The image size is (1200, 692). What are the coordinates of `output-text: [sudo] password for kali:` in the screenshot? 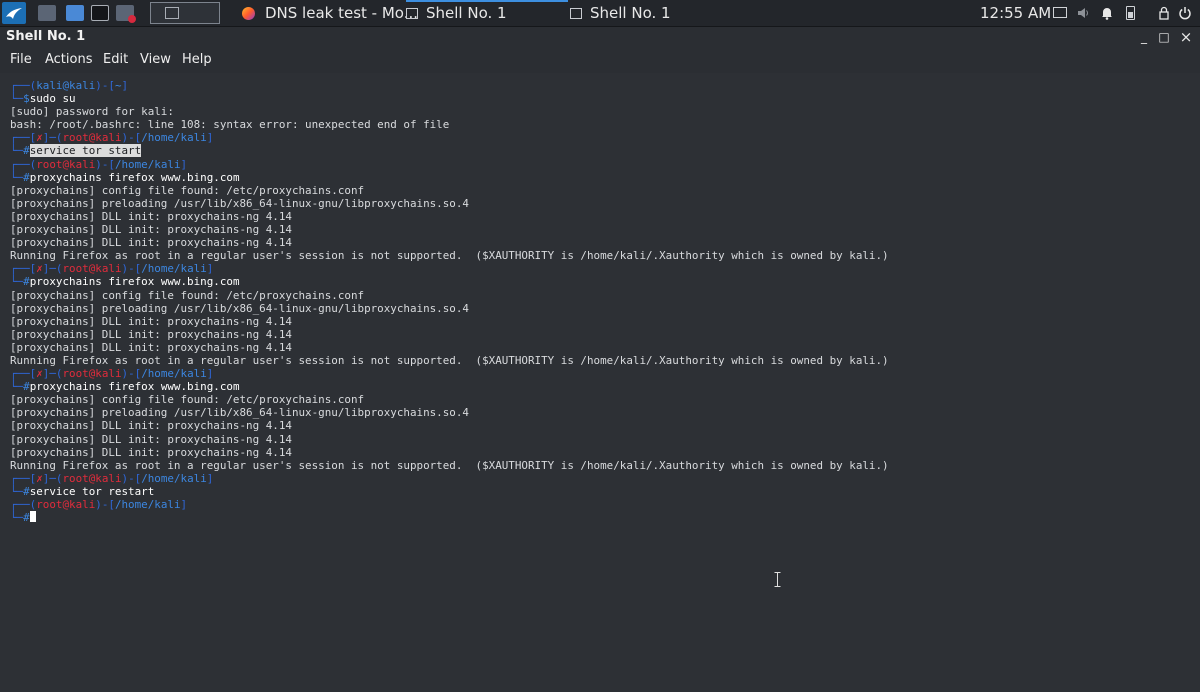 It's located at (92, 112).